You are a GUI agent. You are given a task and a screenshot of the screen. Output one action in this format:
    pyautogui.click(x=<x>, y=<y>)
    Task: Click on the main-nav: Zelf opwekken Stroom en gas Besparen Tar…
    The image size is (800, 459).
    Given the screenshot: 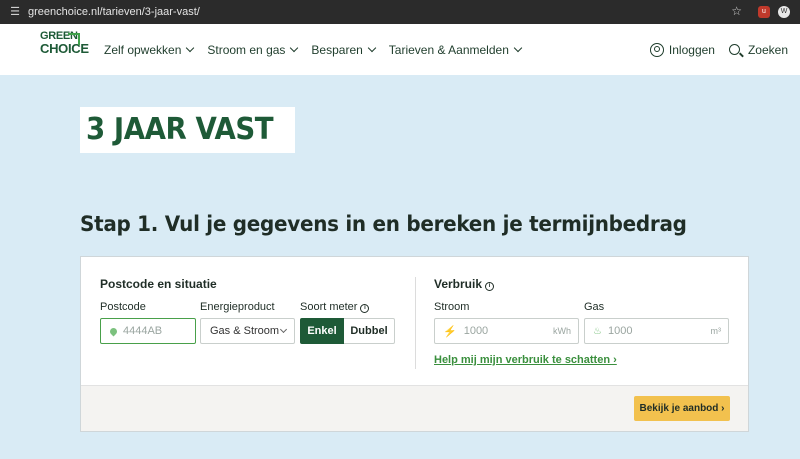 What is the action you would take?
    pyautogui.click(x=319, y=49)
    